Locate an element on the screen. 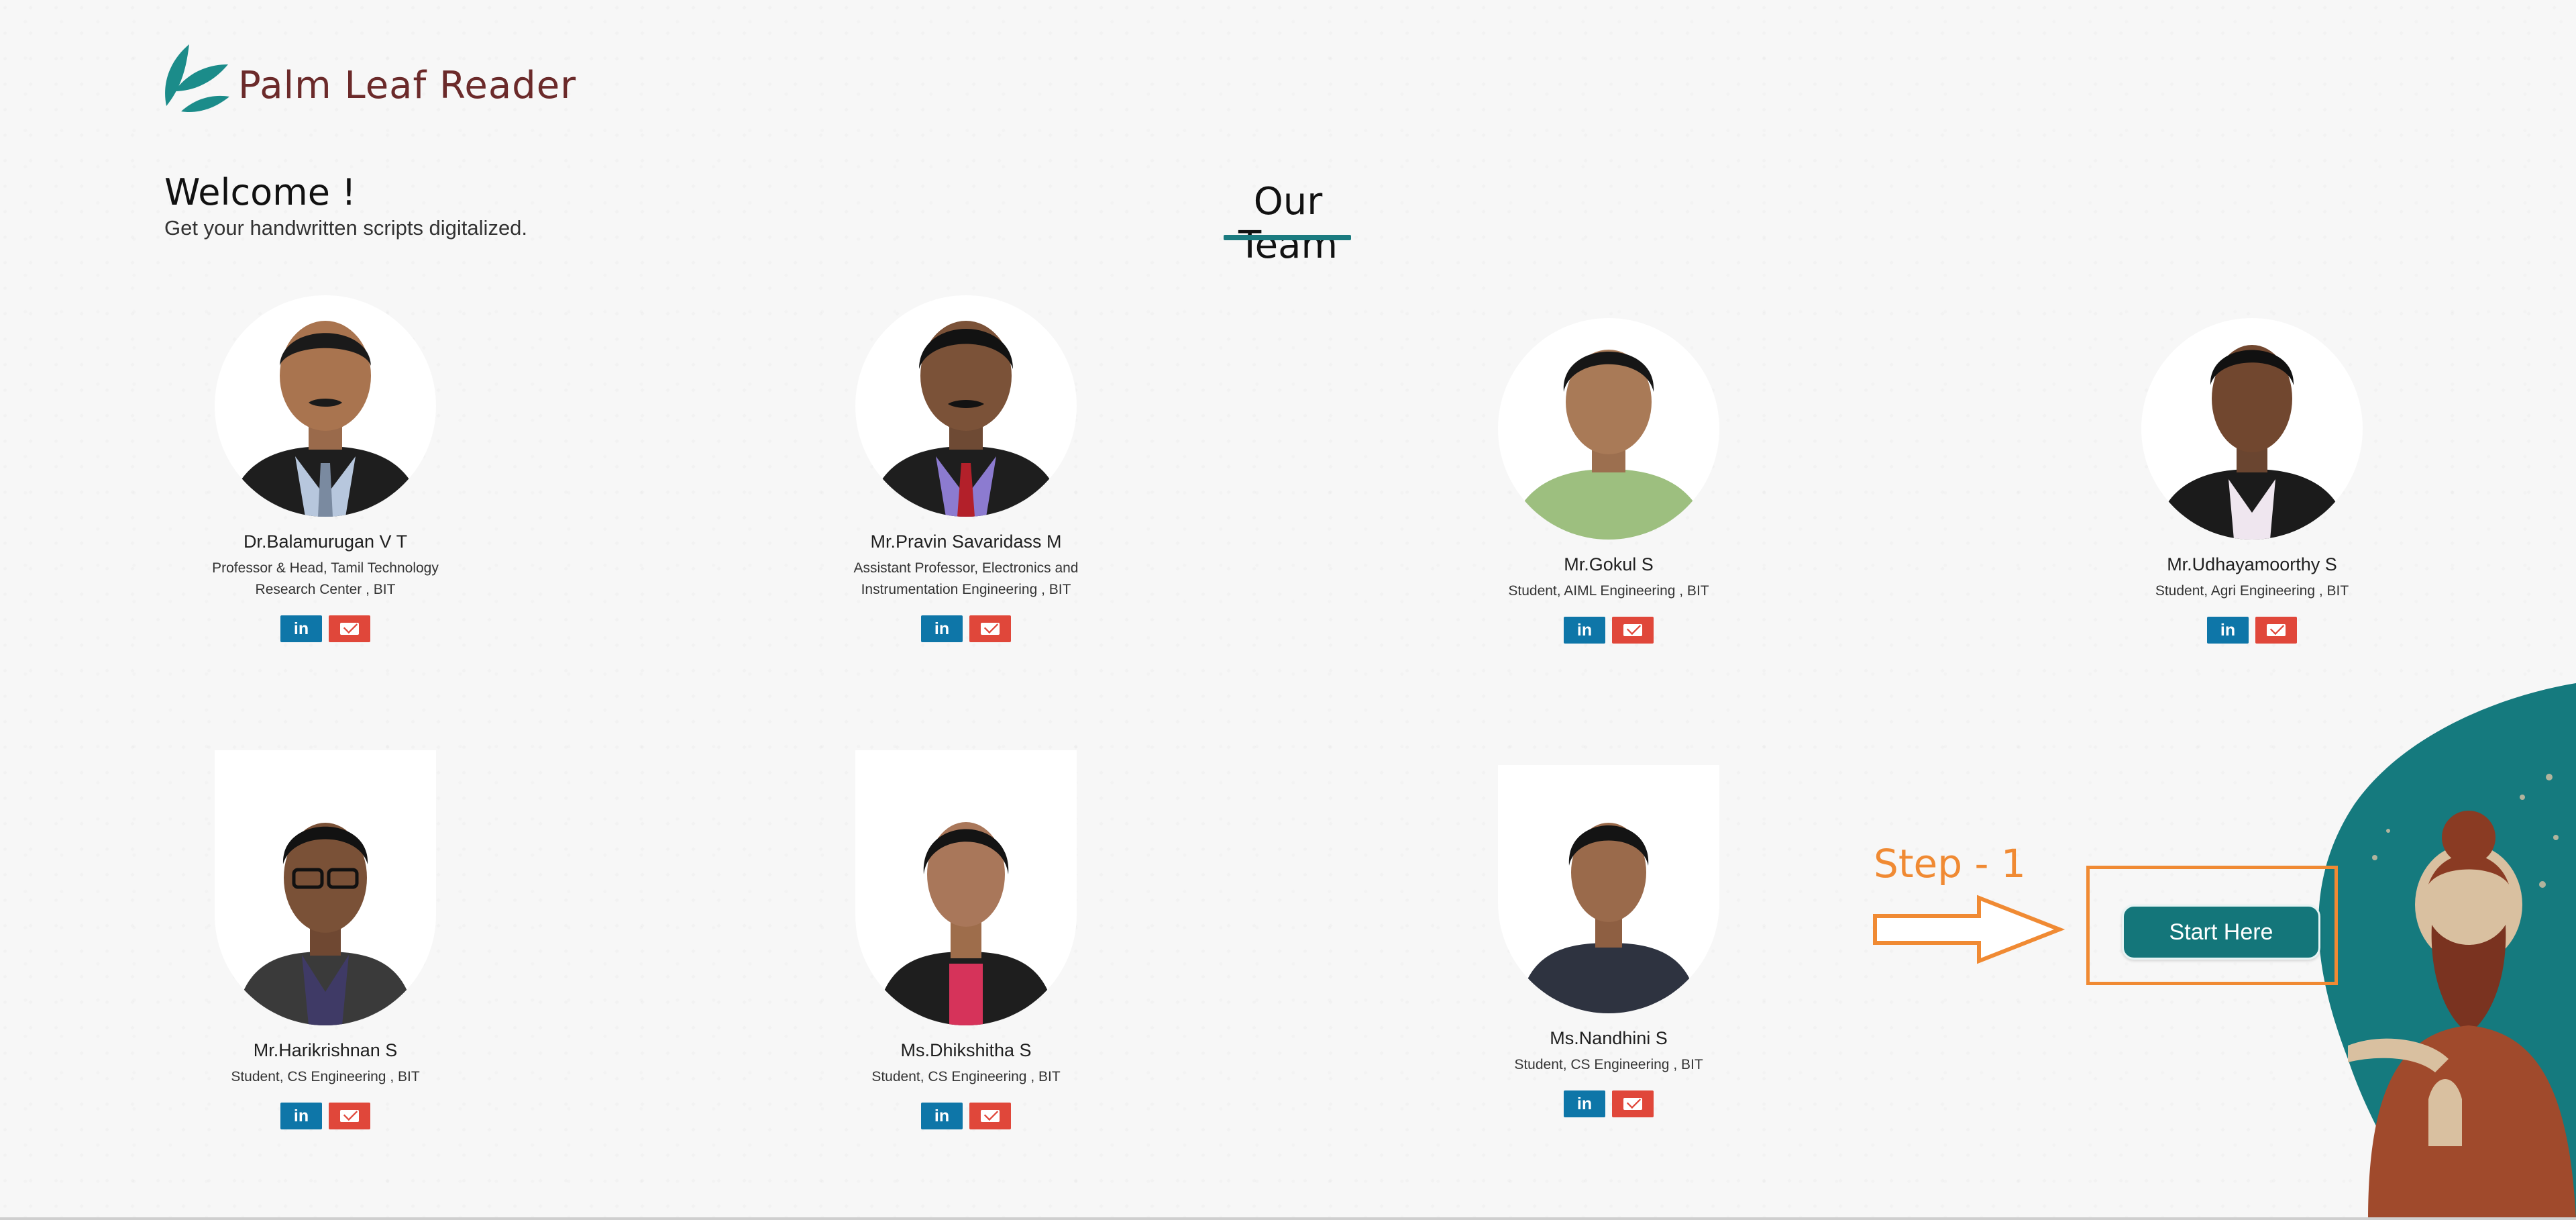  member-name: Mr.Pravin Savaridass M is located at coordinates (966, 541).